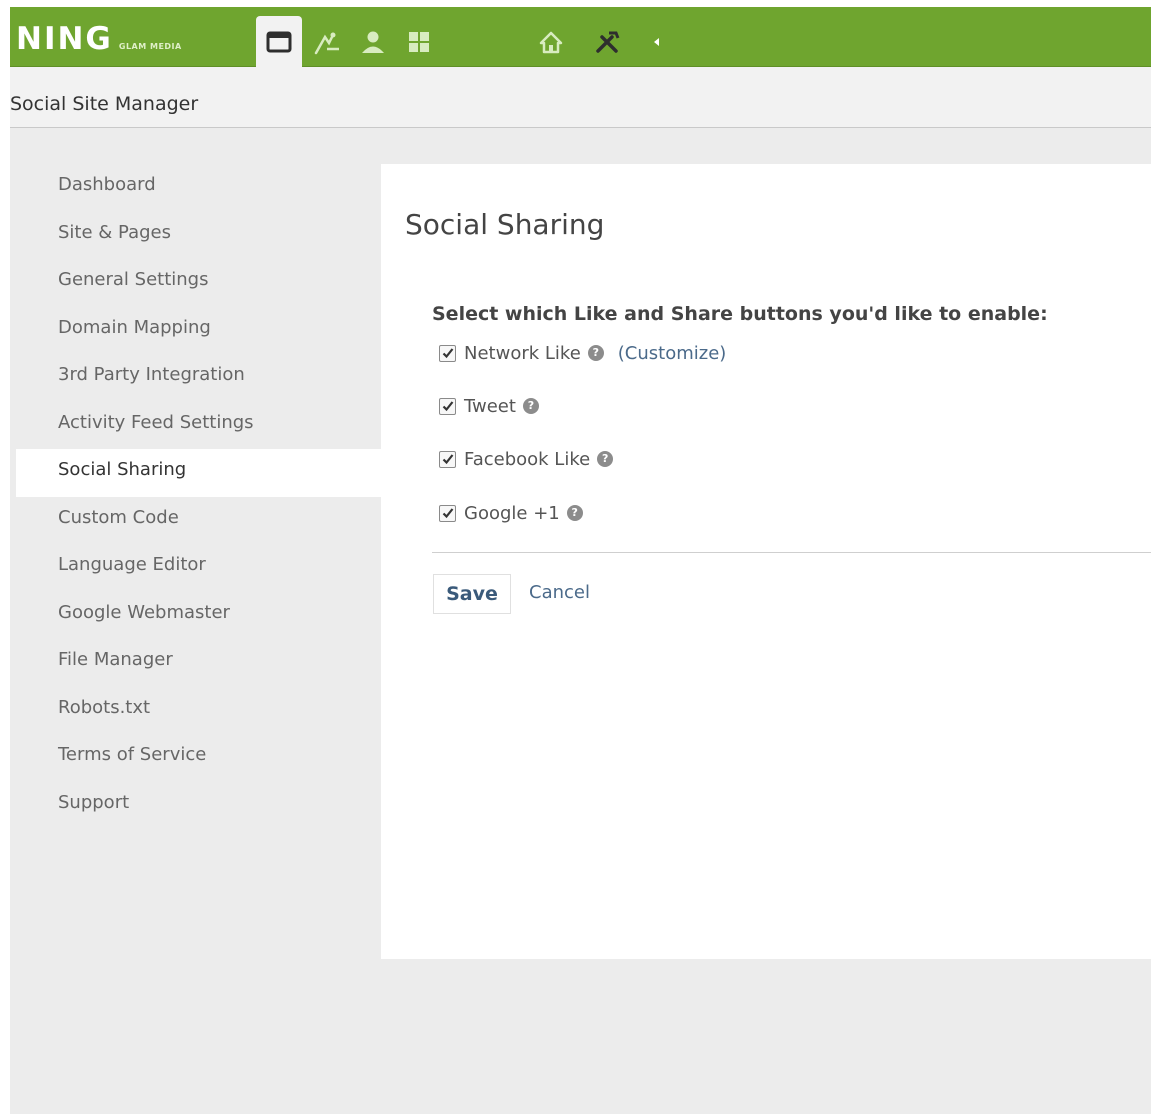 The width and height of the screenshot is (1151, 1114). Describe the element at coordinates (559, 592) in the screenshot. I see `cancel-link: Cancel` at that location.